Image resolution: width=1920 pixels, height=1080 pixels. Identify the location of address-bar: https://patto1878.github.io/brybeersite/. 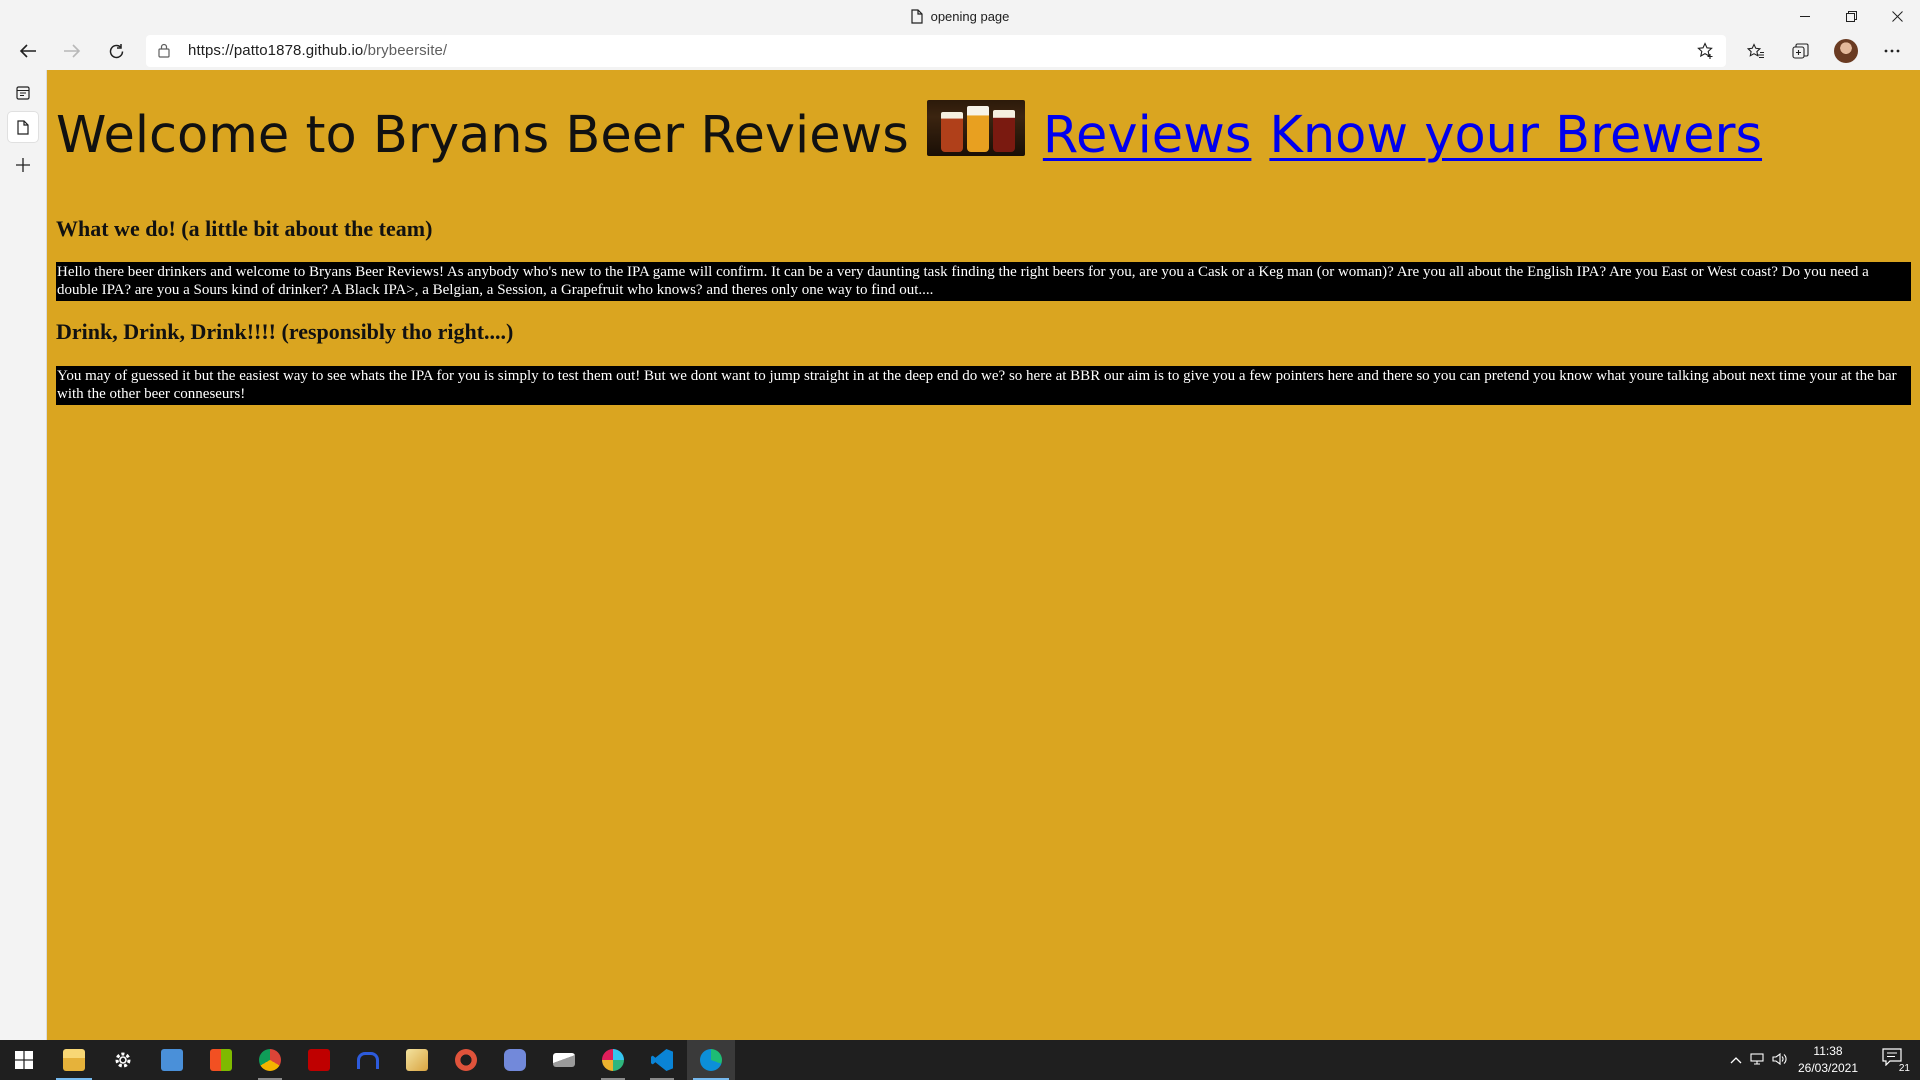
(936, 51).